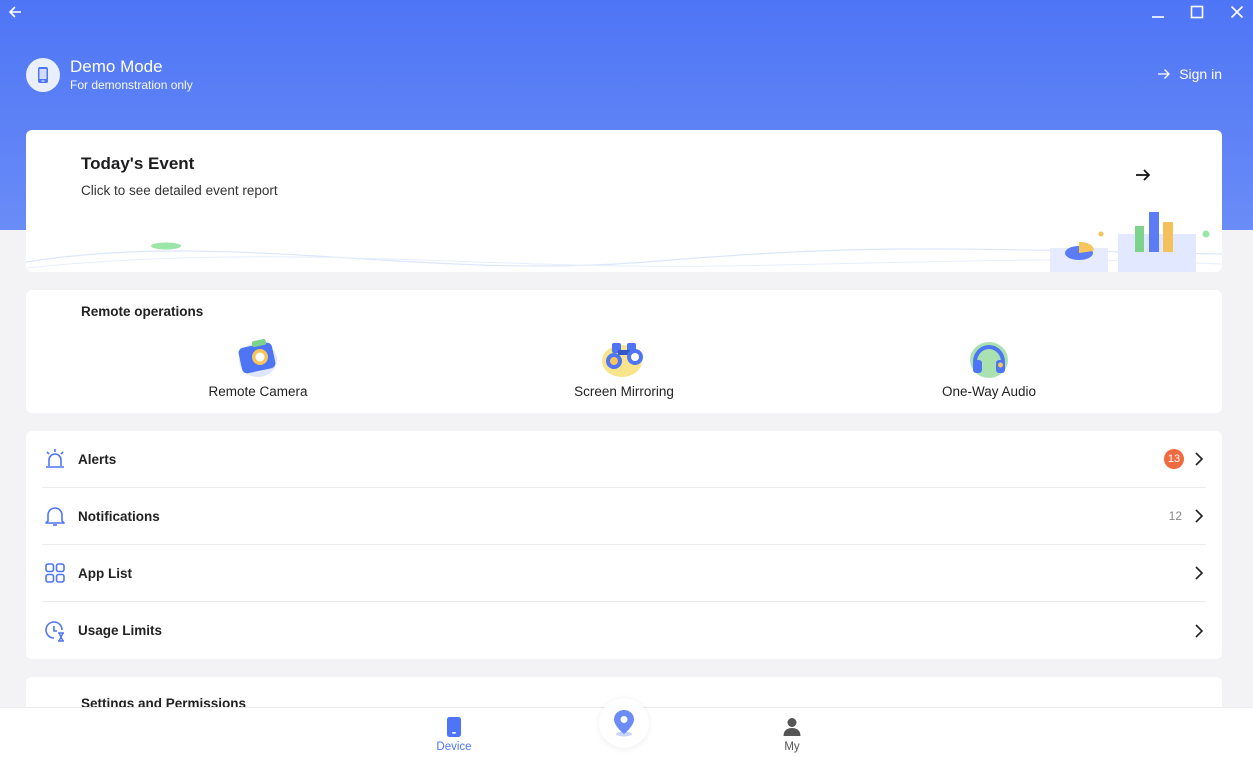 This screenshot has width=1253, height=757. Describe the element at coordinates (55, 516) in the screenshot. I see `bell-icon` at that location.